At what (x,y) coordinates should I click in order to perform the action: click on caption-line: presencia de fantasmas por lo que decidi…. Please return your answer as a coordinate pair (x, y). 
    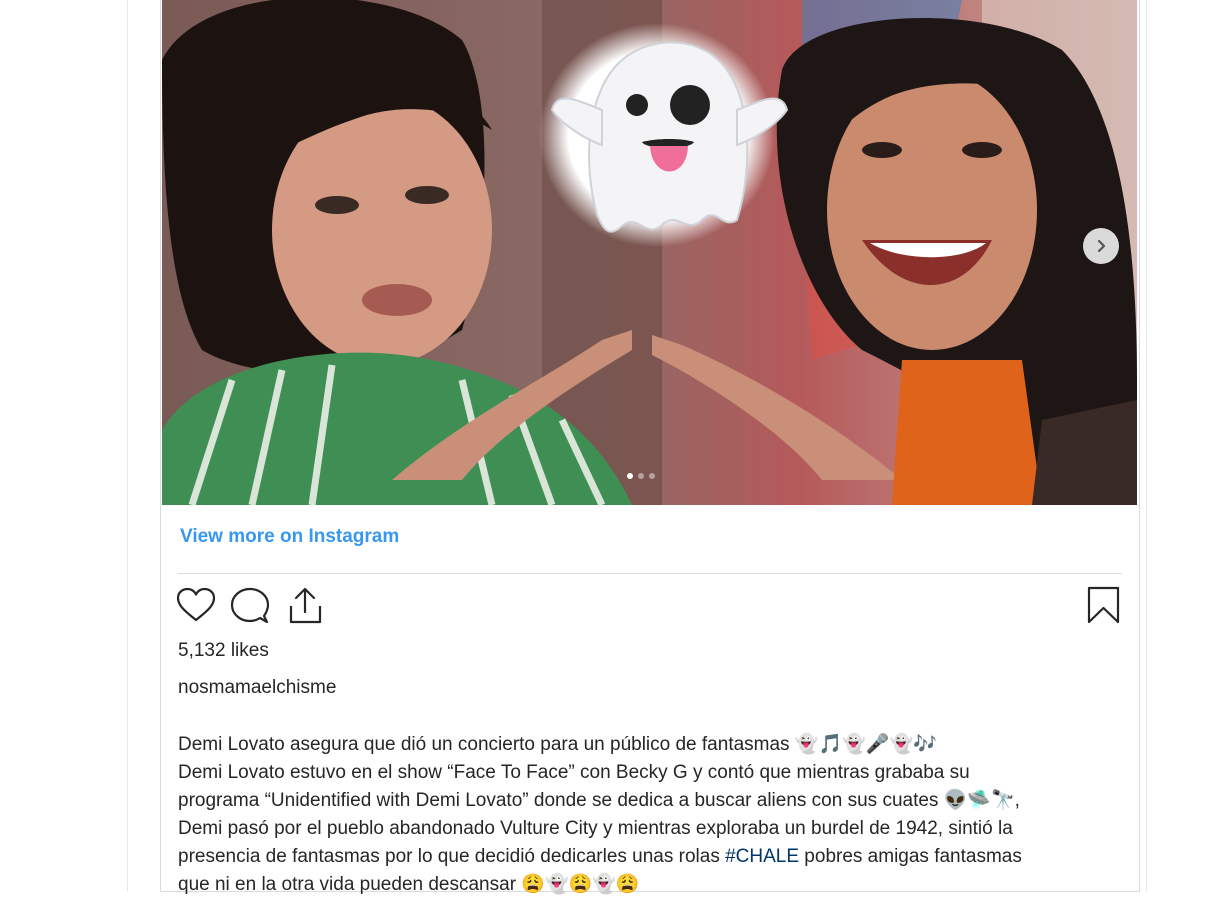
    Looking at the image, I should click on (653, 857).